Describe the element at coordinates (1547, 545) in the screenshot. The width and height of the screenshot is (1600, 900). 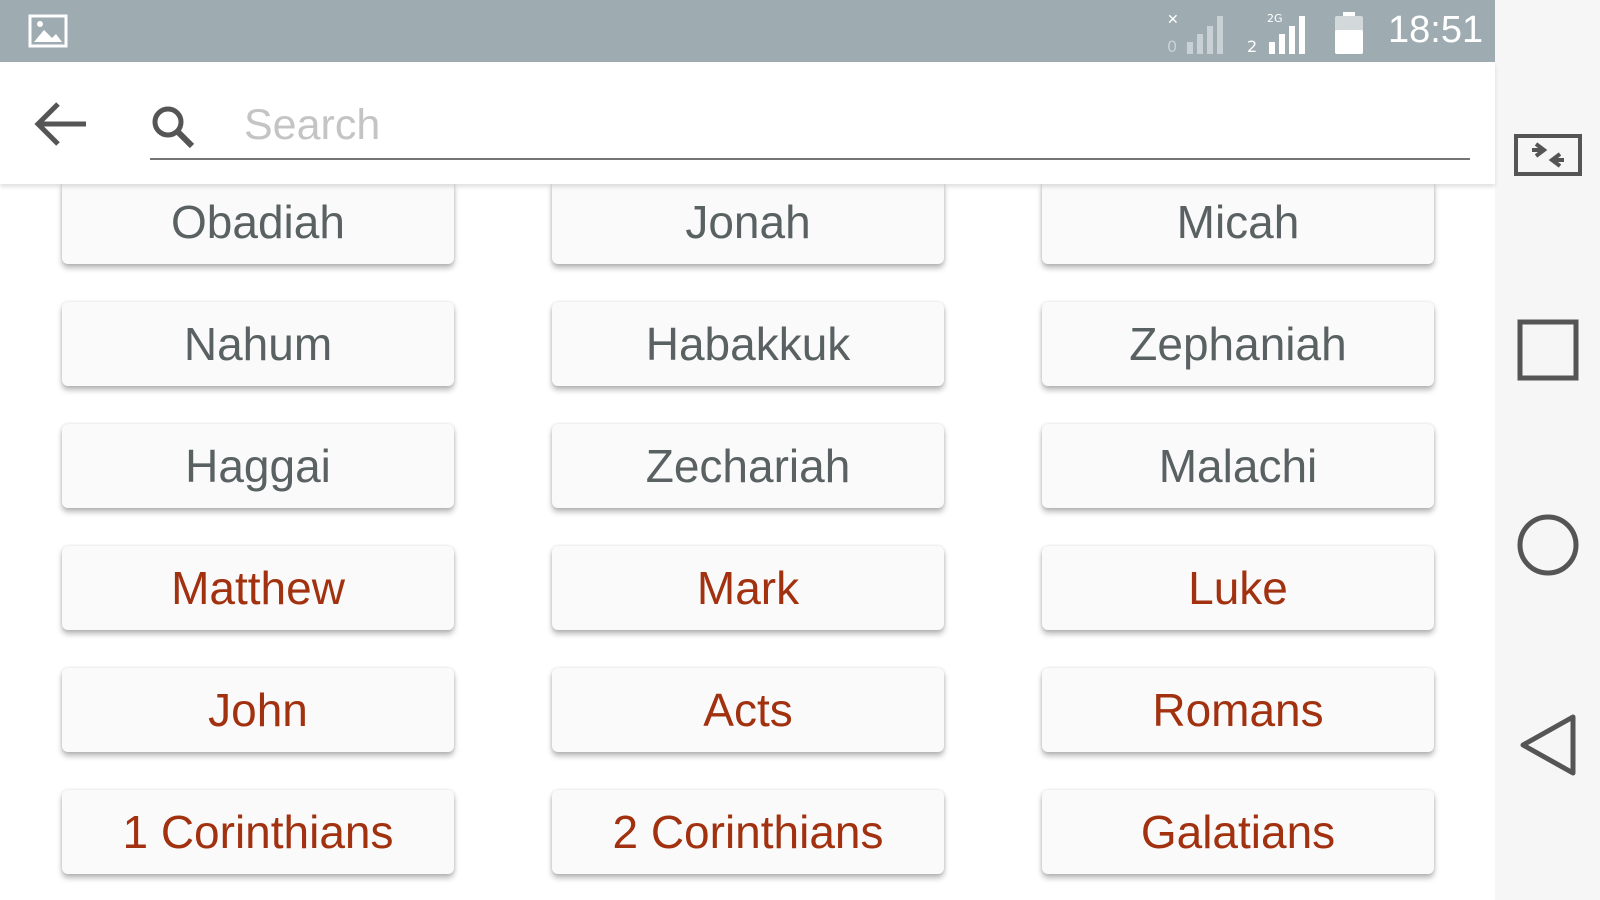
I see `home-icon` at that location.